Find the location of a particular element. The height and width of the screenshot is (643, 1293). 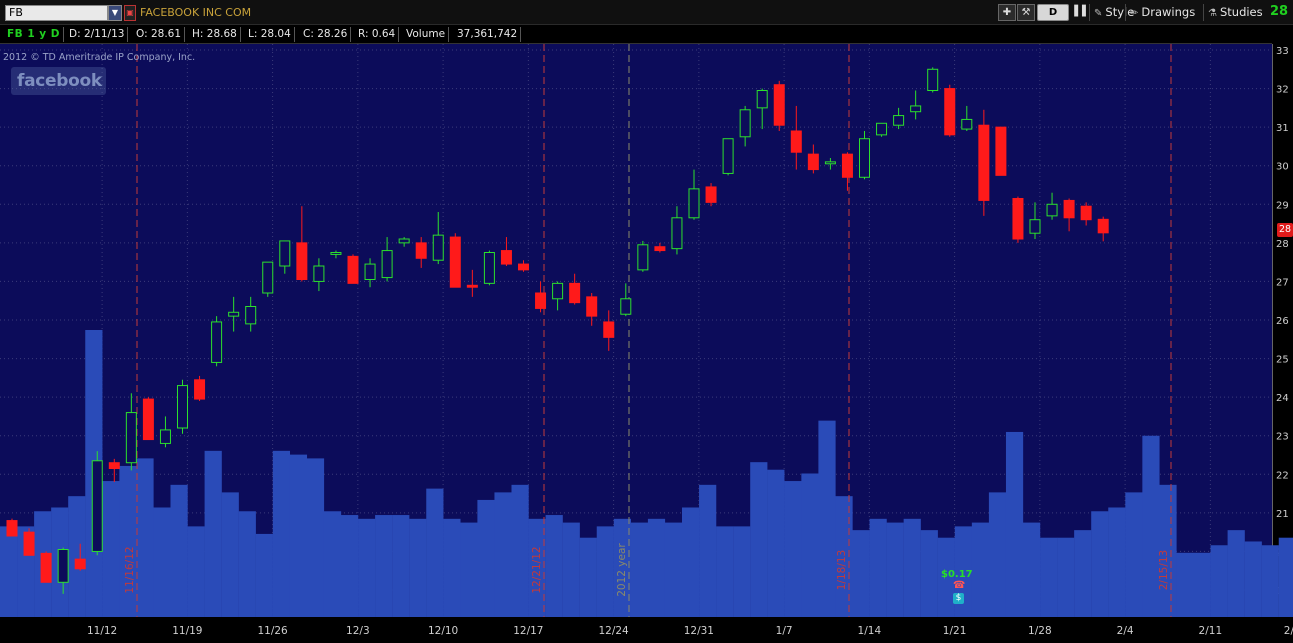

price-tick-label: 28 is located at coordinates (1282, 244).